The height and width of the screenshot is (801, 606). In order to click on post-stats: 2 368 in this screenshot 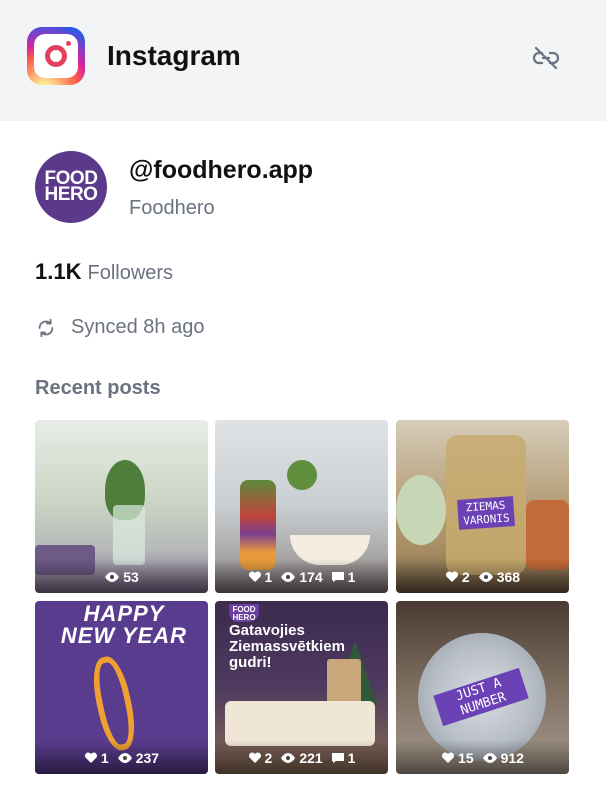, I will do `click(482, 576)`.